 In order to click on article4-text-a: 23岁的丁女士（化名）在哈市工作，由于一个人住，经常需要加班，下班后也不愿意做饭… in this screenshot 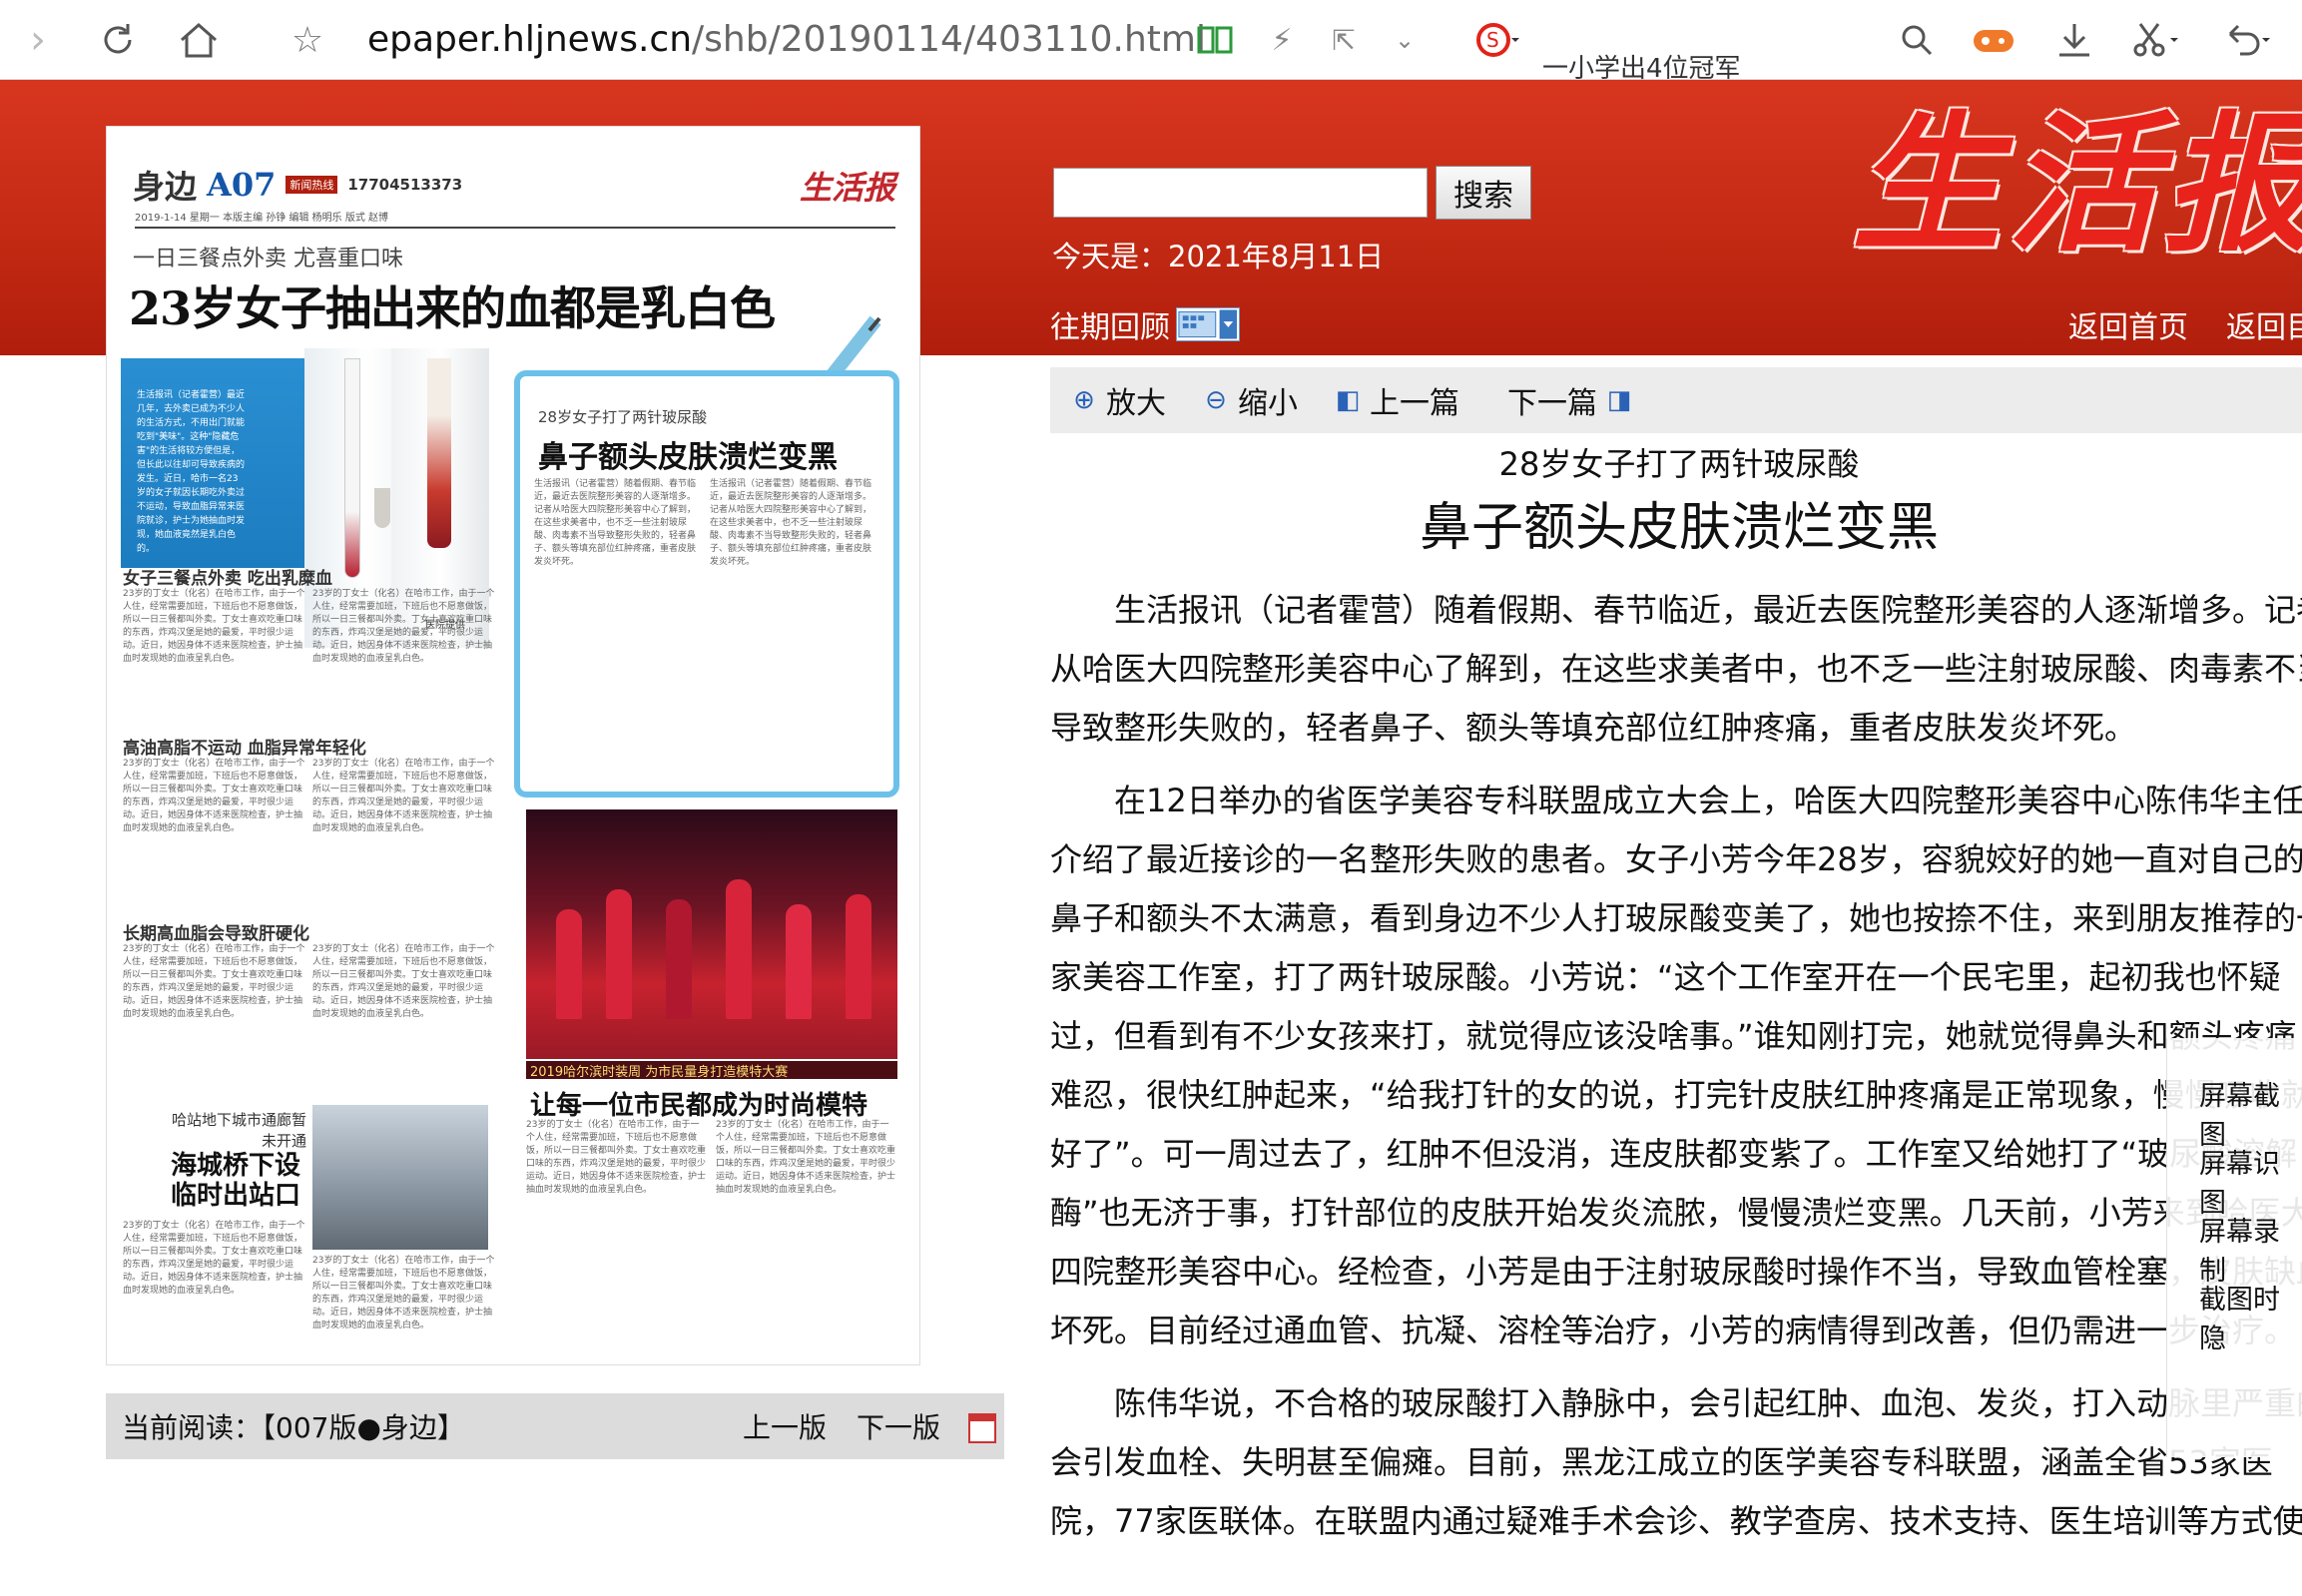, I will do `click(214, 1258)`.